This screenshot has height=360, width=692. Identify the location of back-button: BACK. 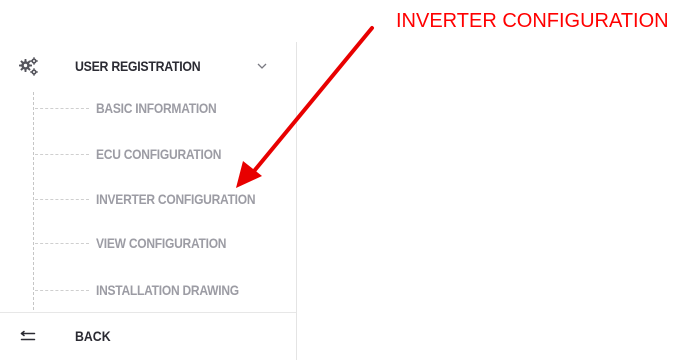
(148, 336).